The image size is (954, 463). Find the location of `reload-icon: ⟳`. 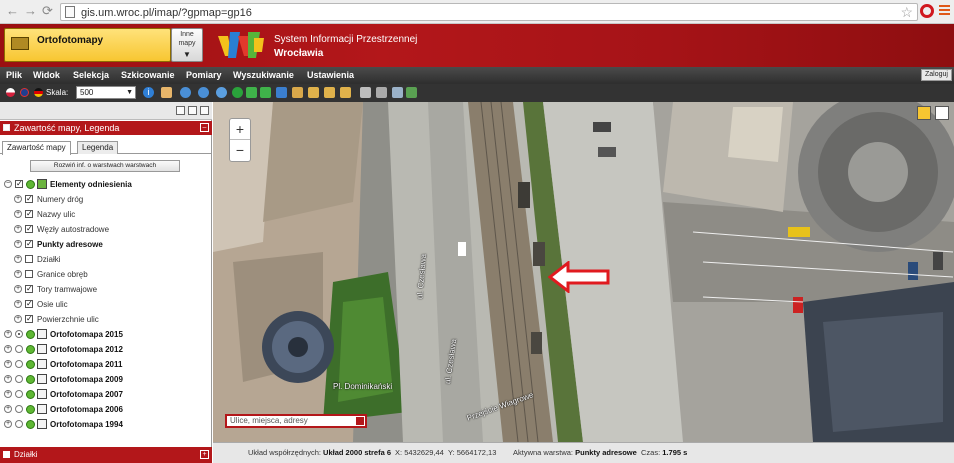

reload-icon: ⟳ is located at coordinates (47, 11).